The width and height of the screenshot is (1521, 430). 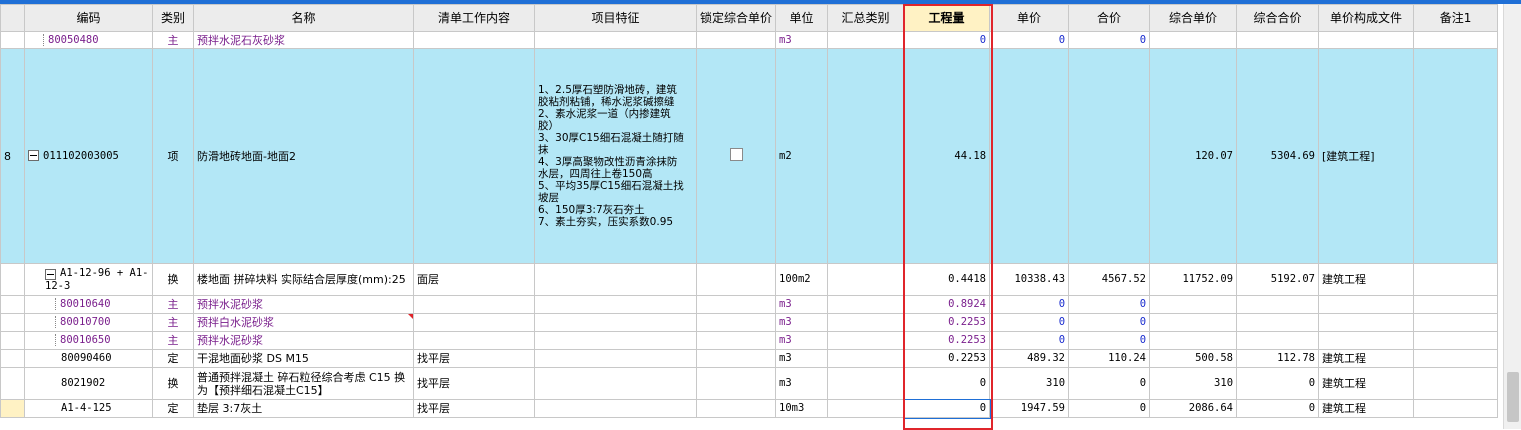 What do you see at coordinates (1278, 383) in the screenshot?
I see `comp-total-cell: 0` at bounding box center [1278, 383].